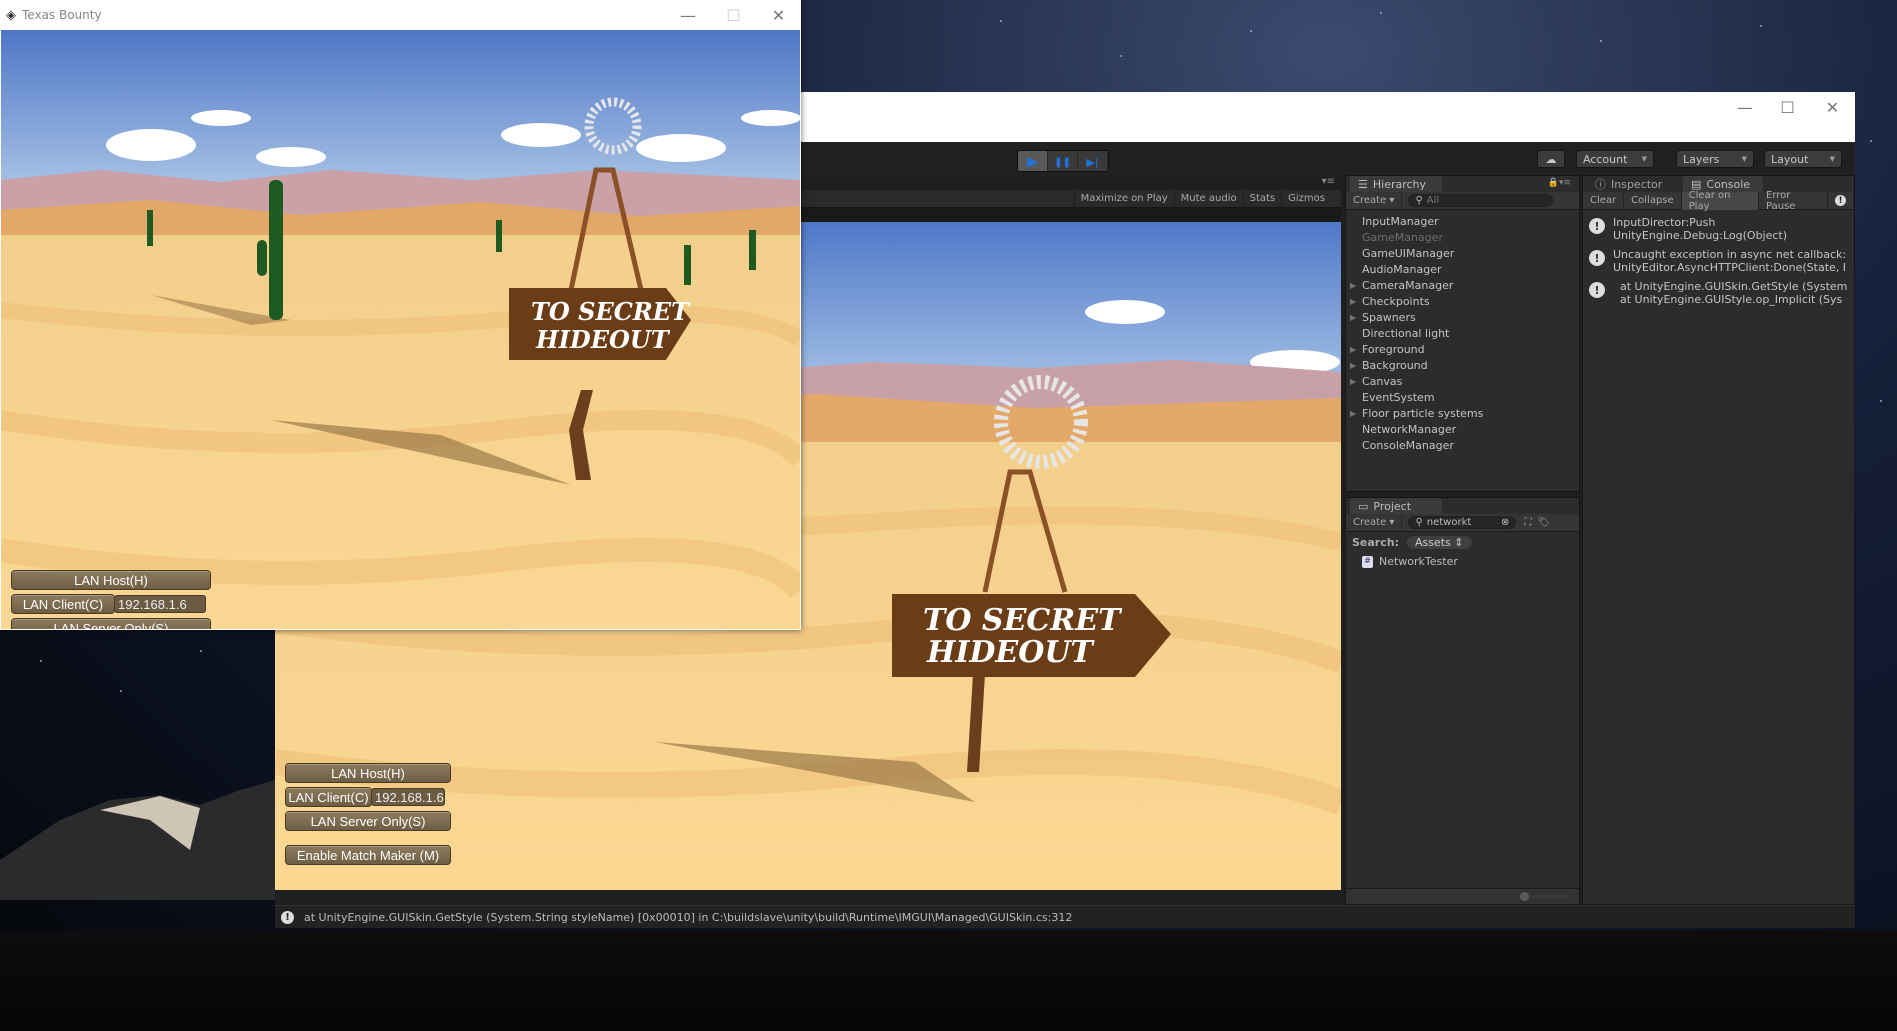  I want to click on pause-button: ❚❚, so click(1063, 161).